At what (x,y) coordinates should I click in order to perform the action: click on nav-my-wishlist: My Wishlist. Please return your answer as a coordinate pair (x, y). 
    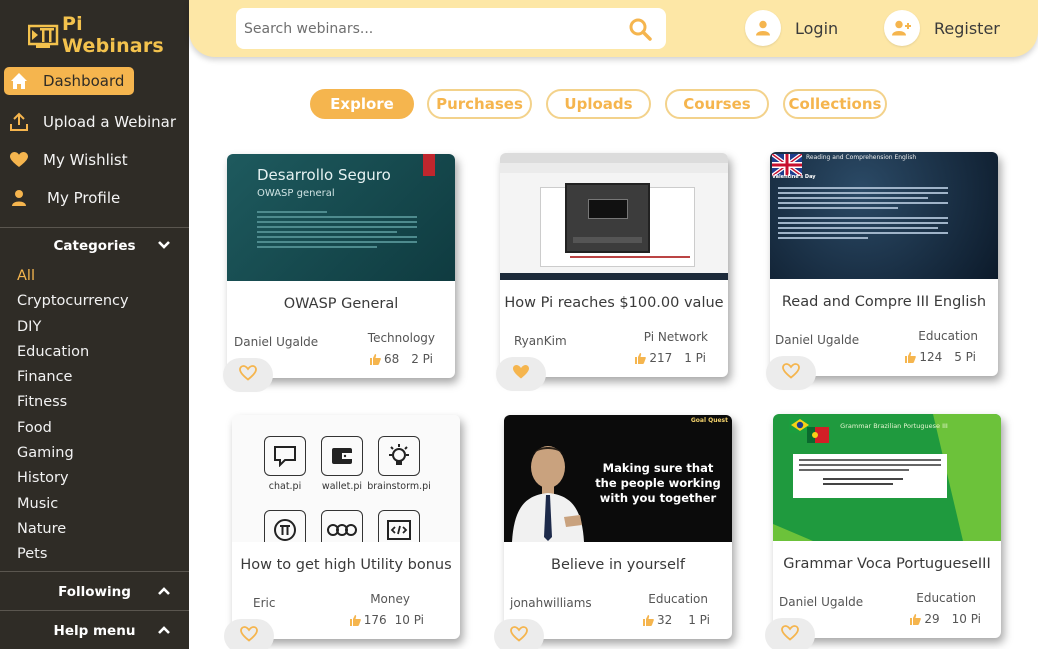
    Looking at the image, I should click on (66, 160).